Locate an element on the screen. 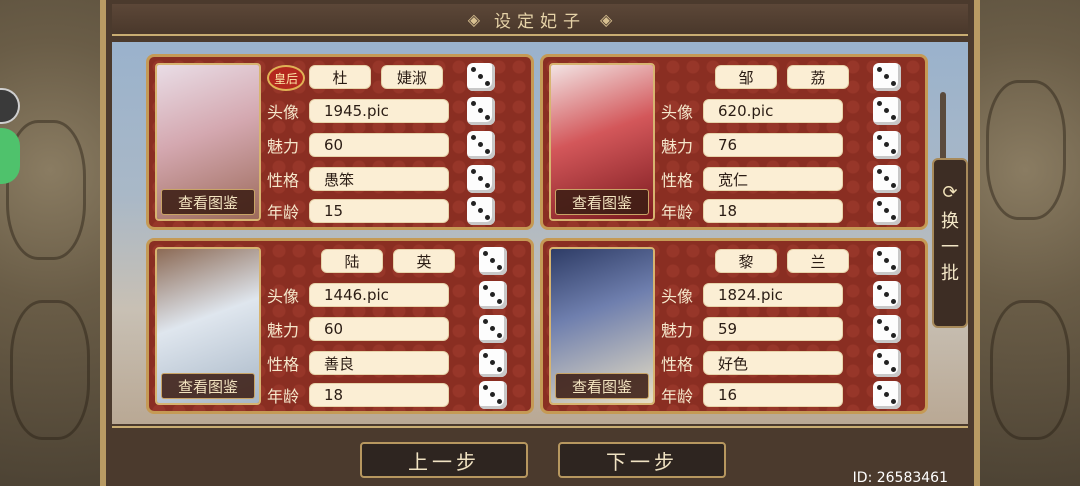 The height and width of the screenshot is (486, 1080). left-wall-decoration is located at coordinates (50, 243).